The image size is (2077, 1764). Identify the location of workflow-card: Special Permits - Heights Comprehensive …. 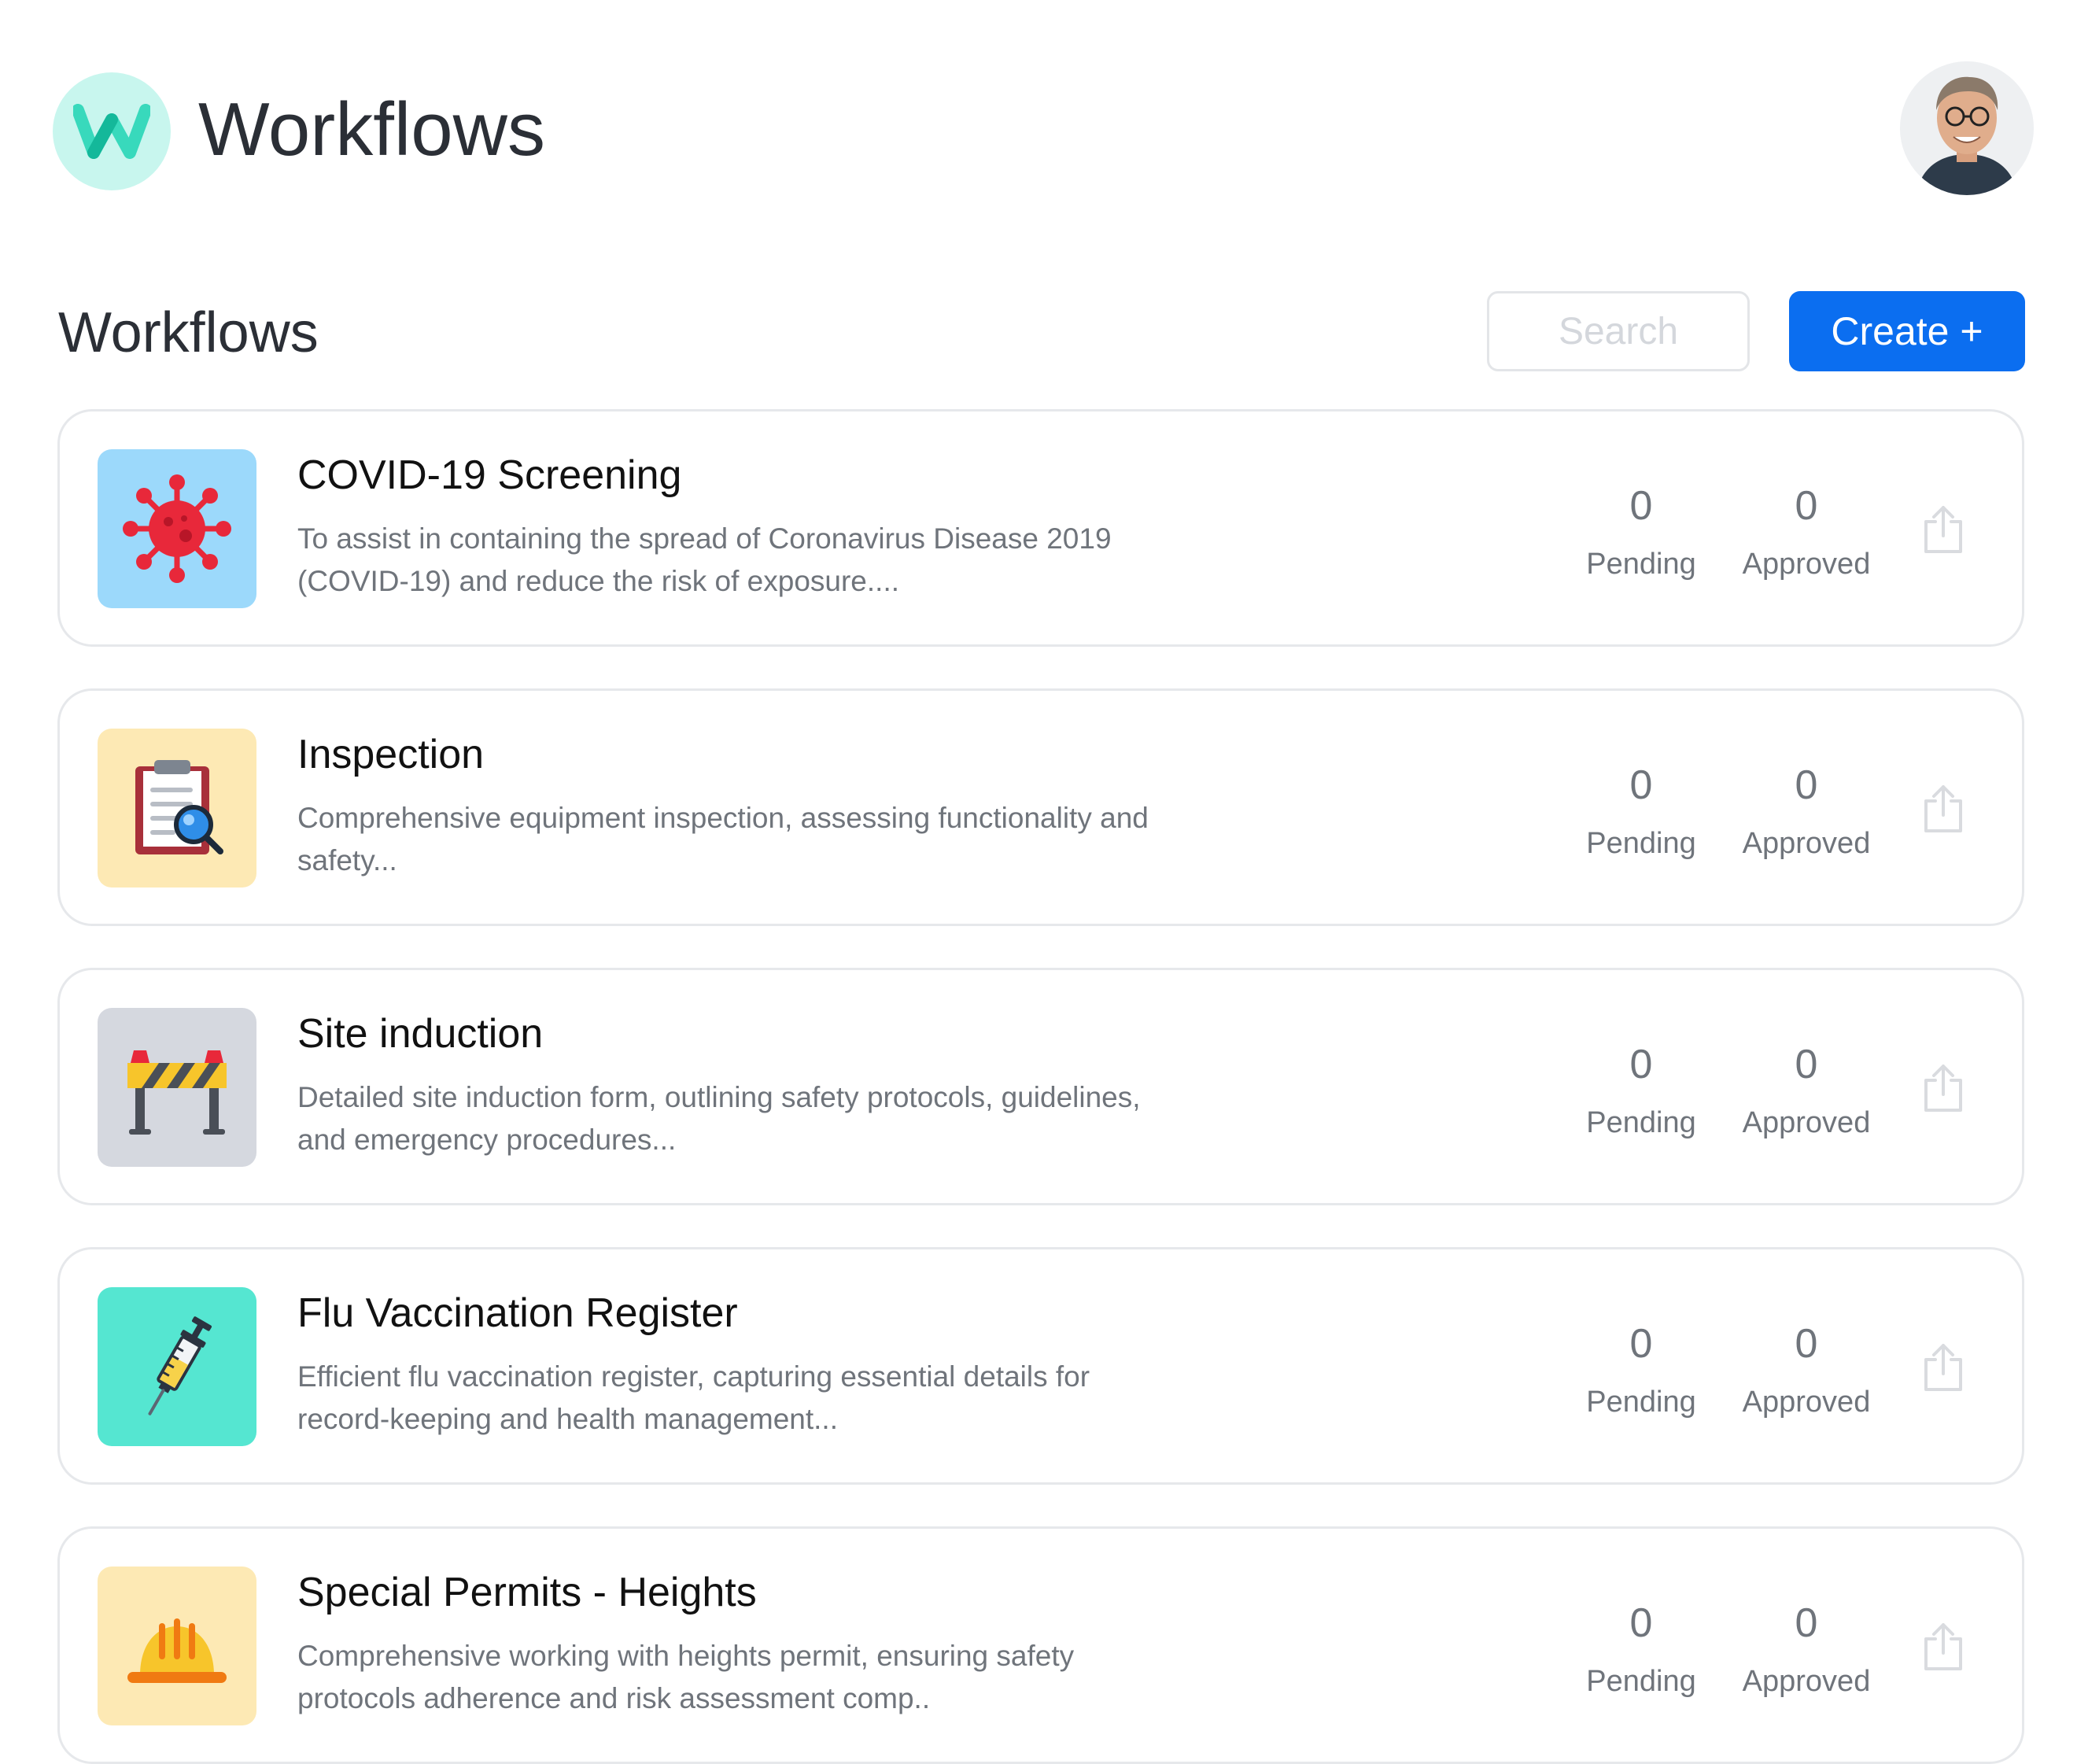
(1040, 1645).